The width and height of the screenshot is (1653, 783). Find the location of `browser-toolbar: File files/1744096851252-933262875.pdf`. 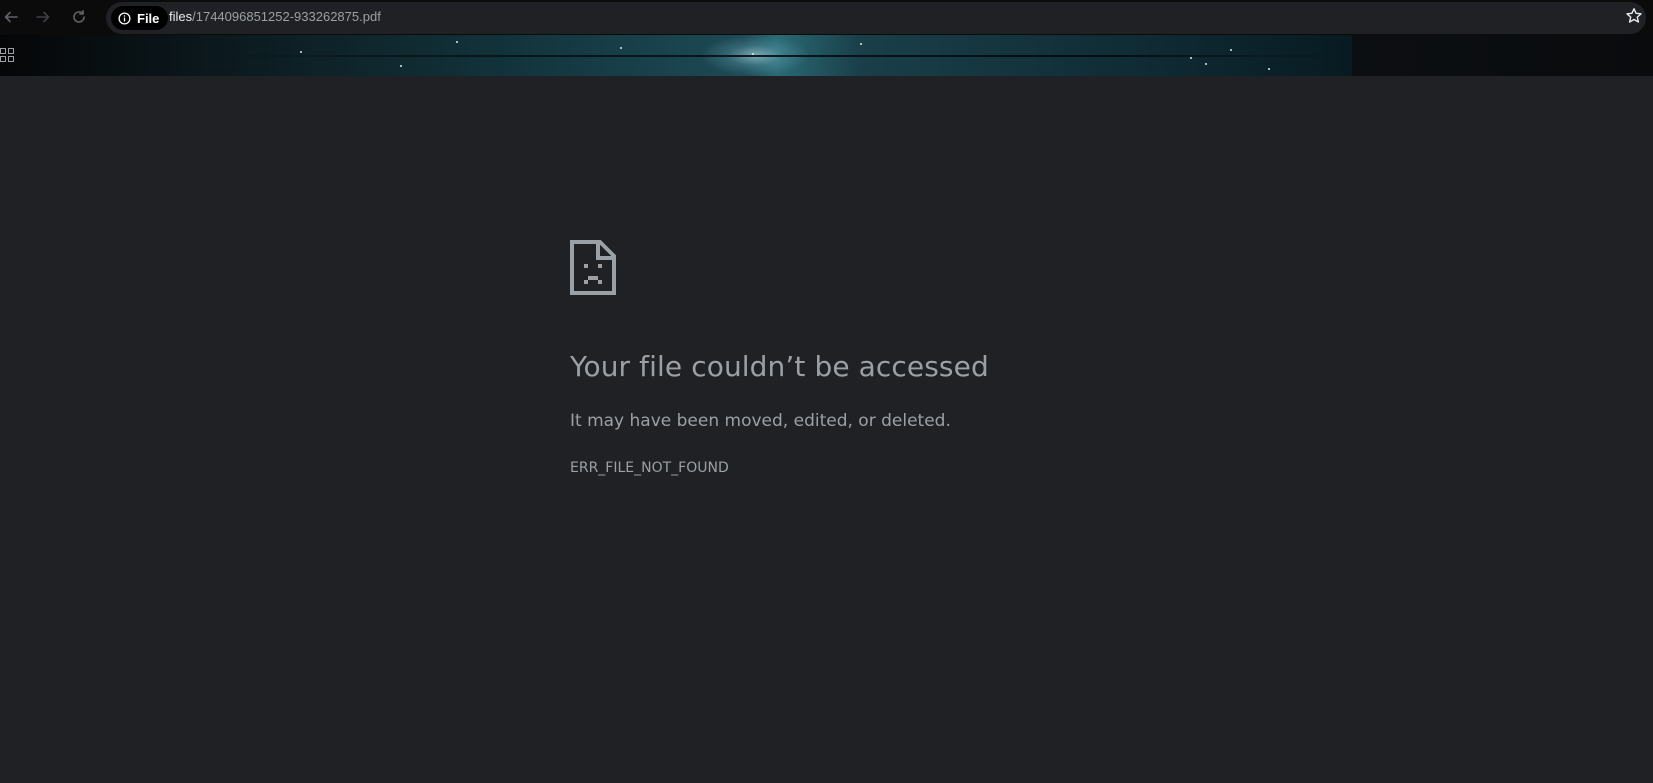

browser-toolbar: File files/1744096851252-933262875.pdf is located at coordinates (826, 17).